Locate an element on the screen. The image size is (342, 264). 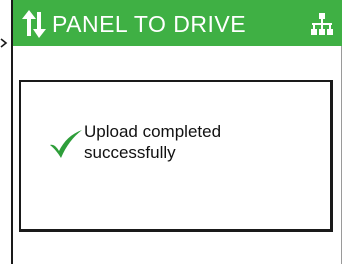
up-down-arrows-icon is located at coordinates (34, 24).